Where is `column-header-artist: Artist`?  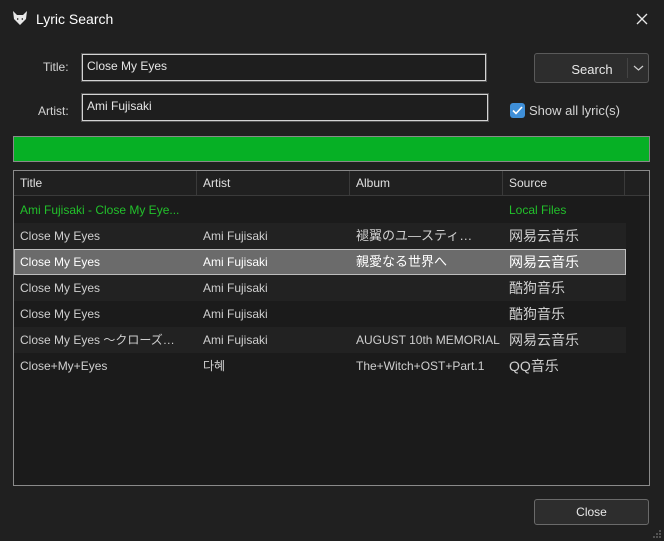 column-header-artist: Artist is located at coordinates (273, 183).